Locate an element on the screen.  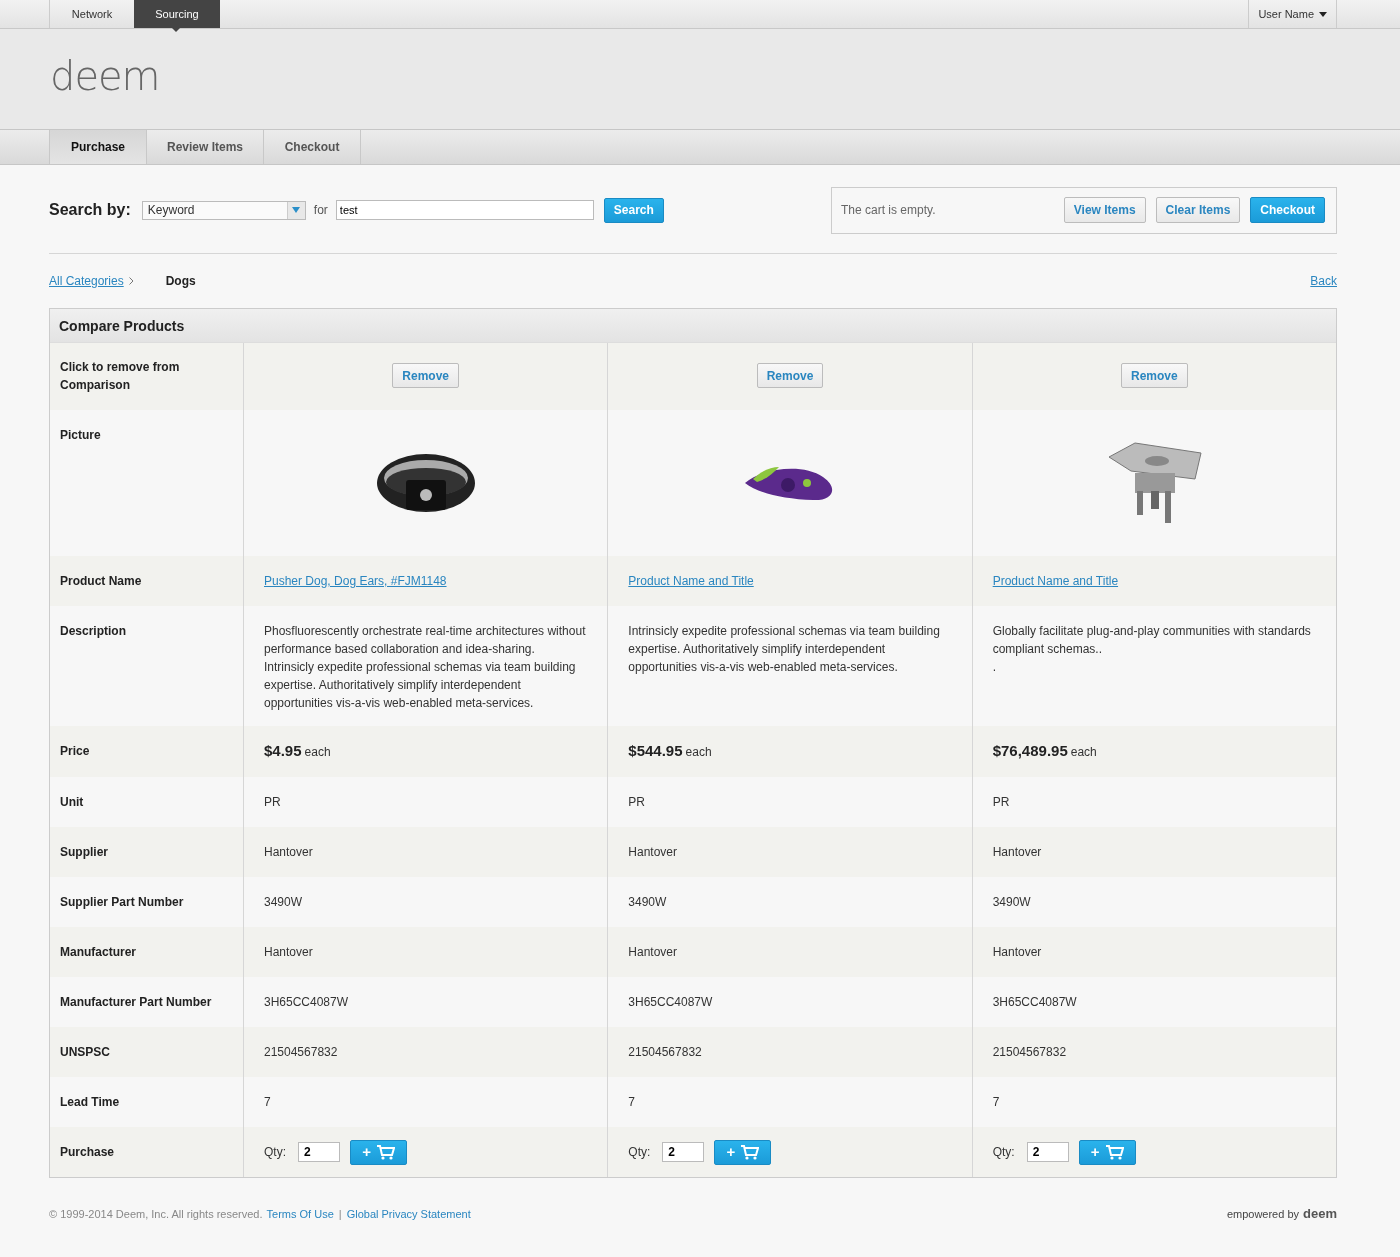
row-label: Product Name is located at coordinates (101, 581).